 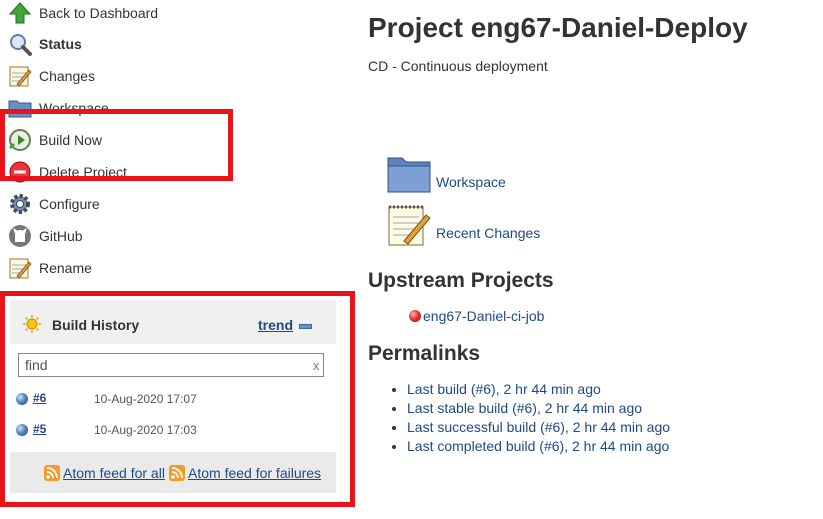 I want to click on task-rename: Rename, so click(x=50, y=268).